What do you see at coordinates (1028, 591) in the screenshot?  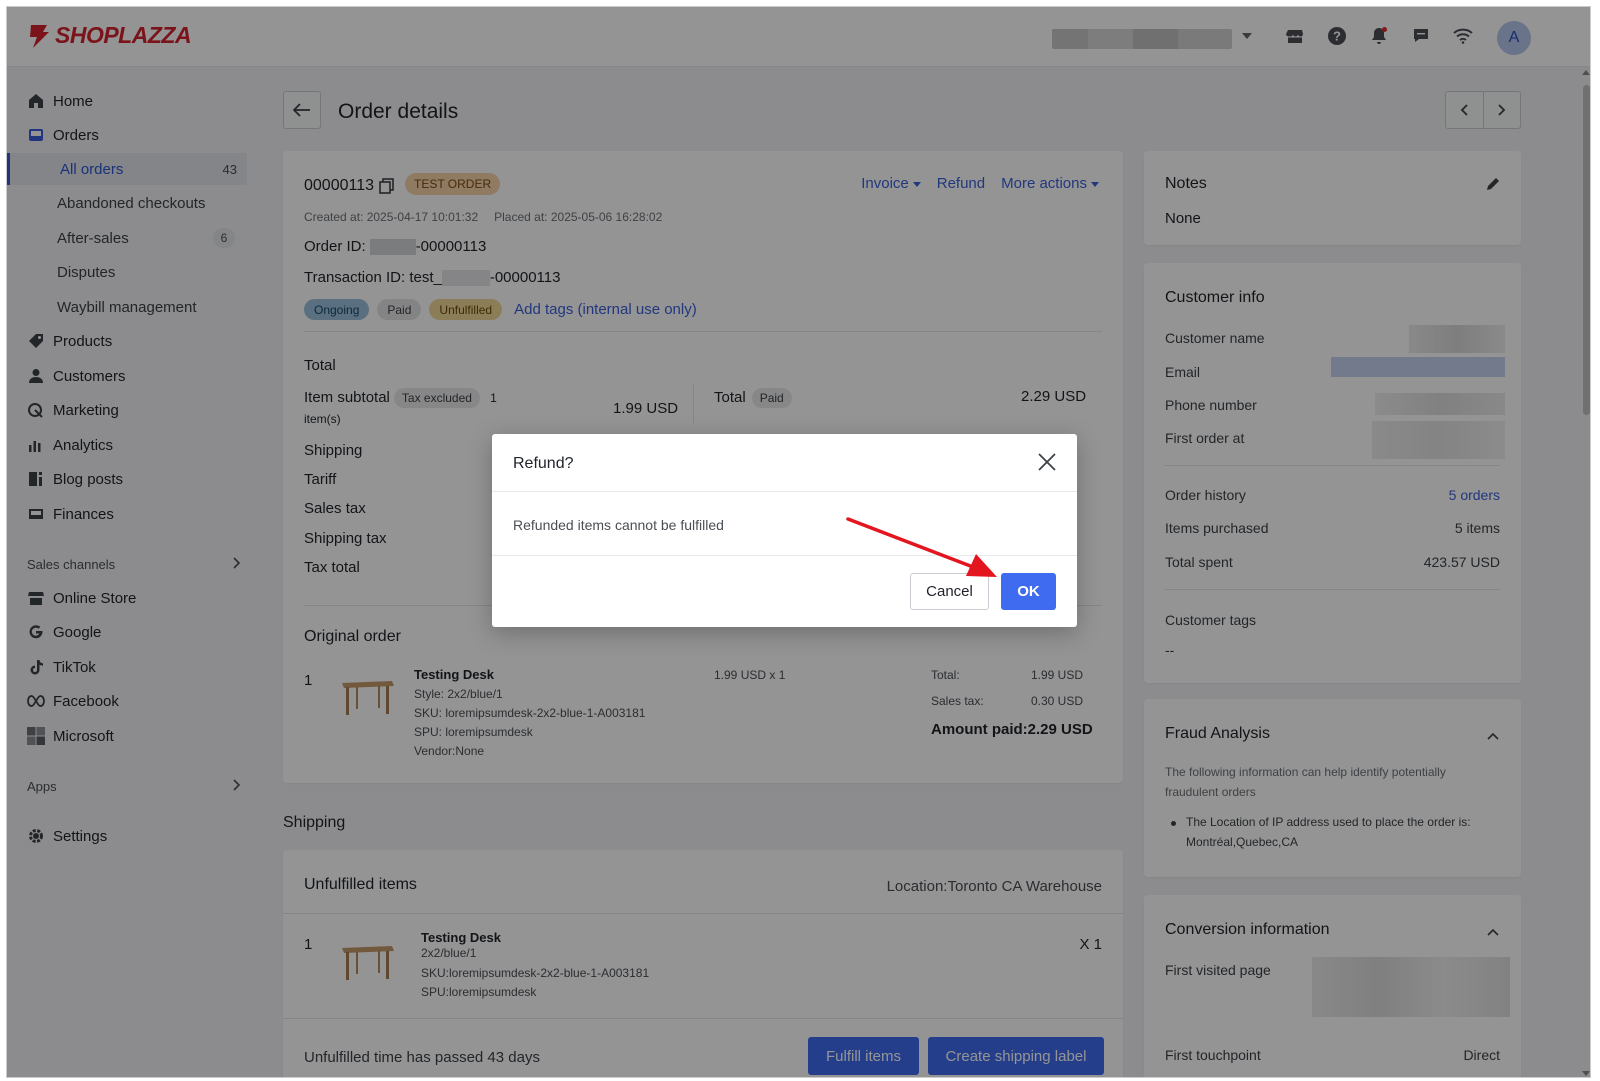 I see `ok-button: OK` at bounding box center [1028, 591].